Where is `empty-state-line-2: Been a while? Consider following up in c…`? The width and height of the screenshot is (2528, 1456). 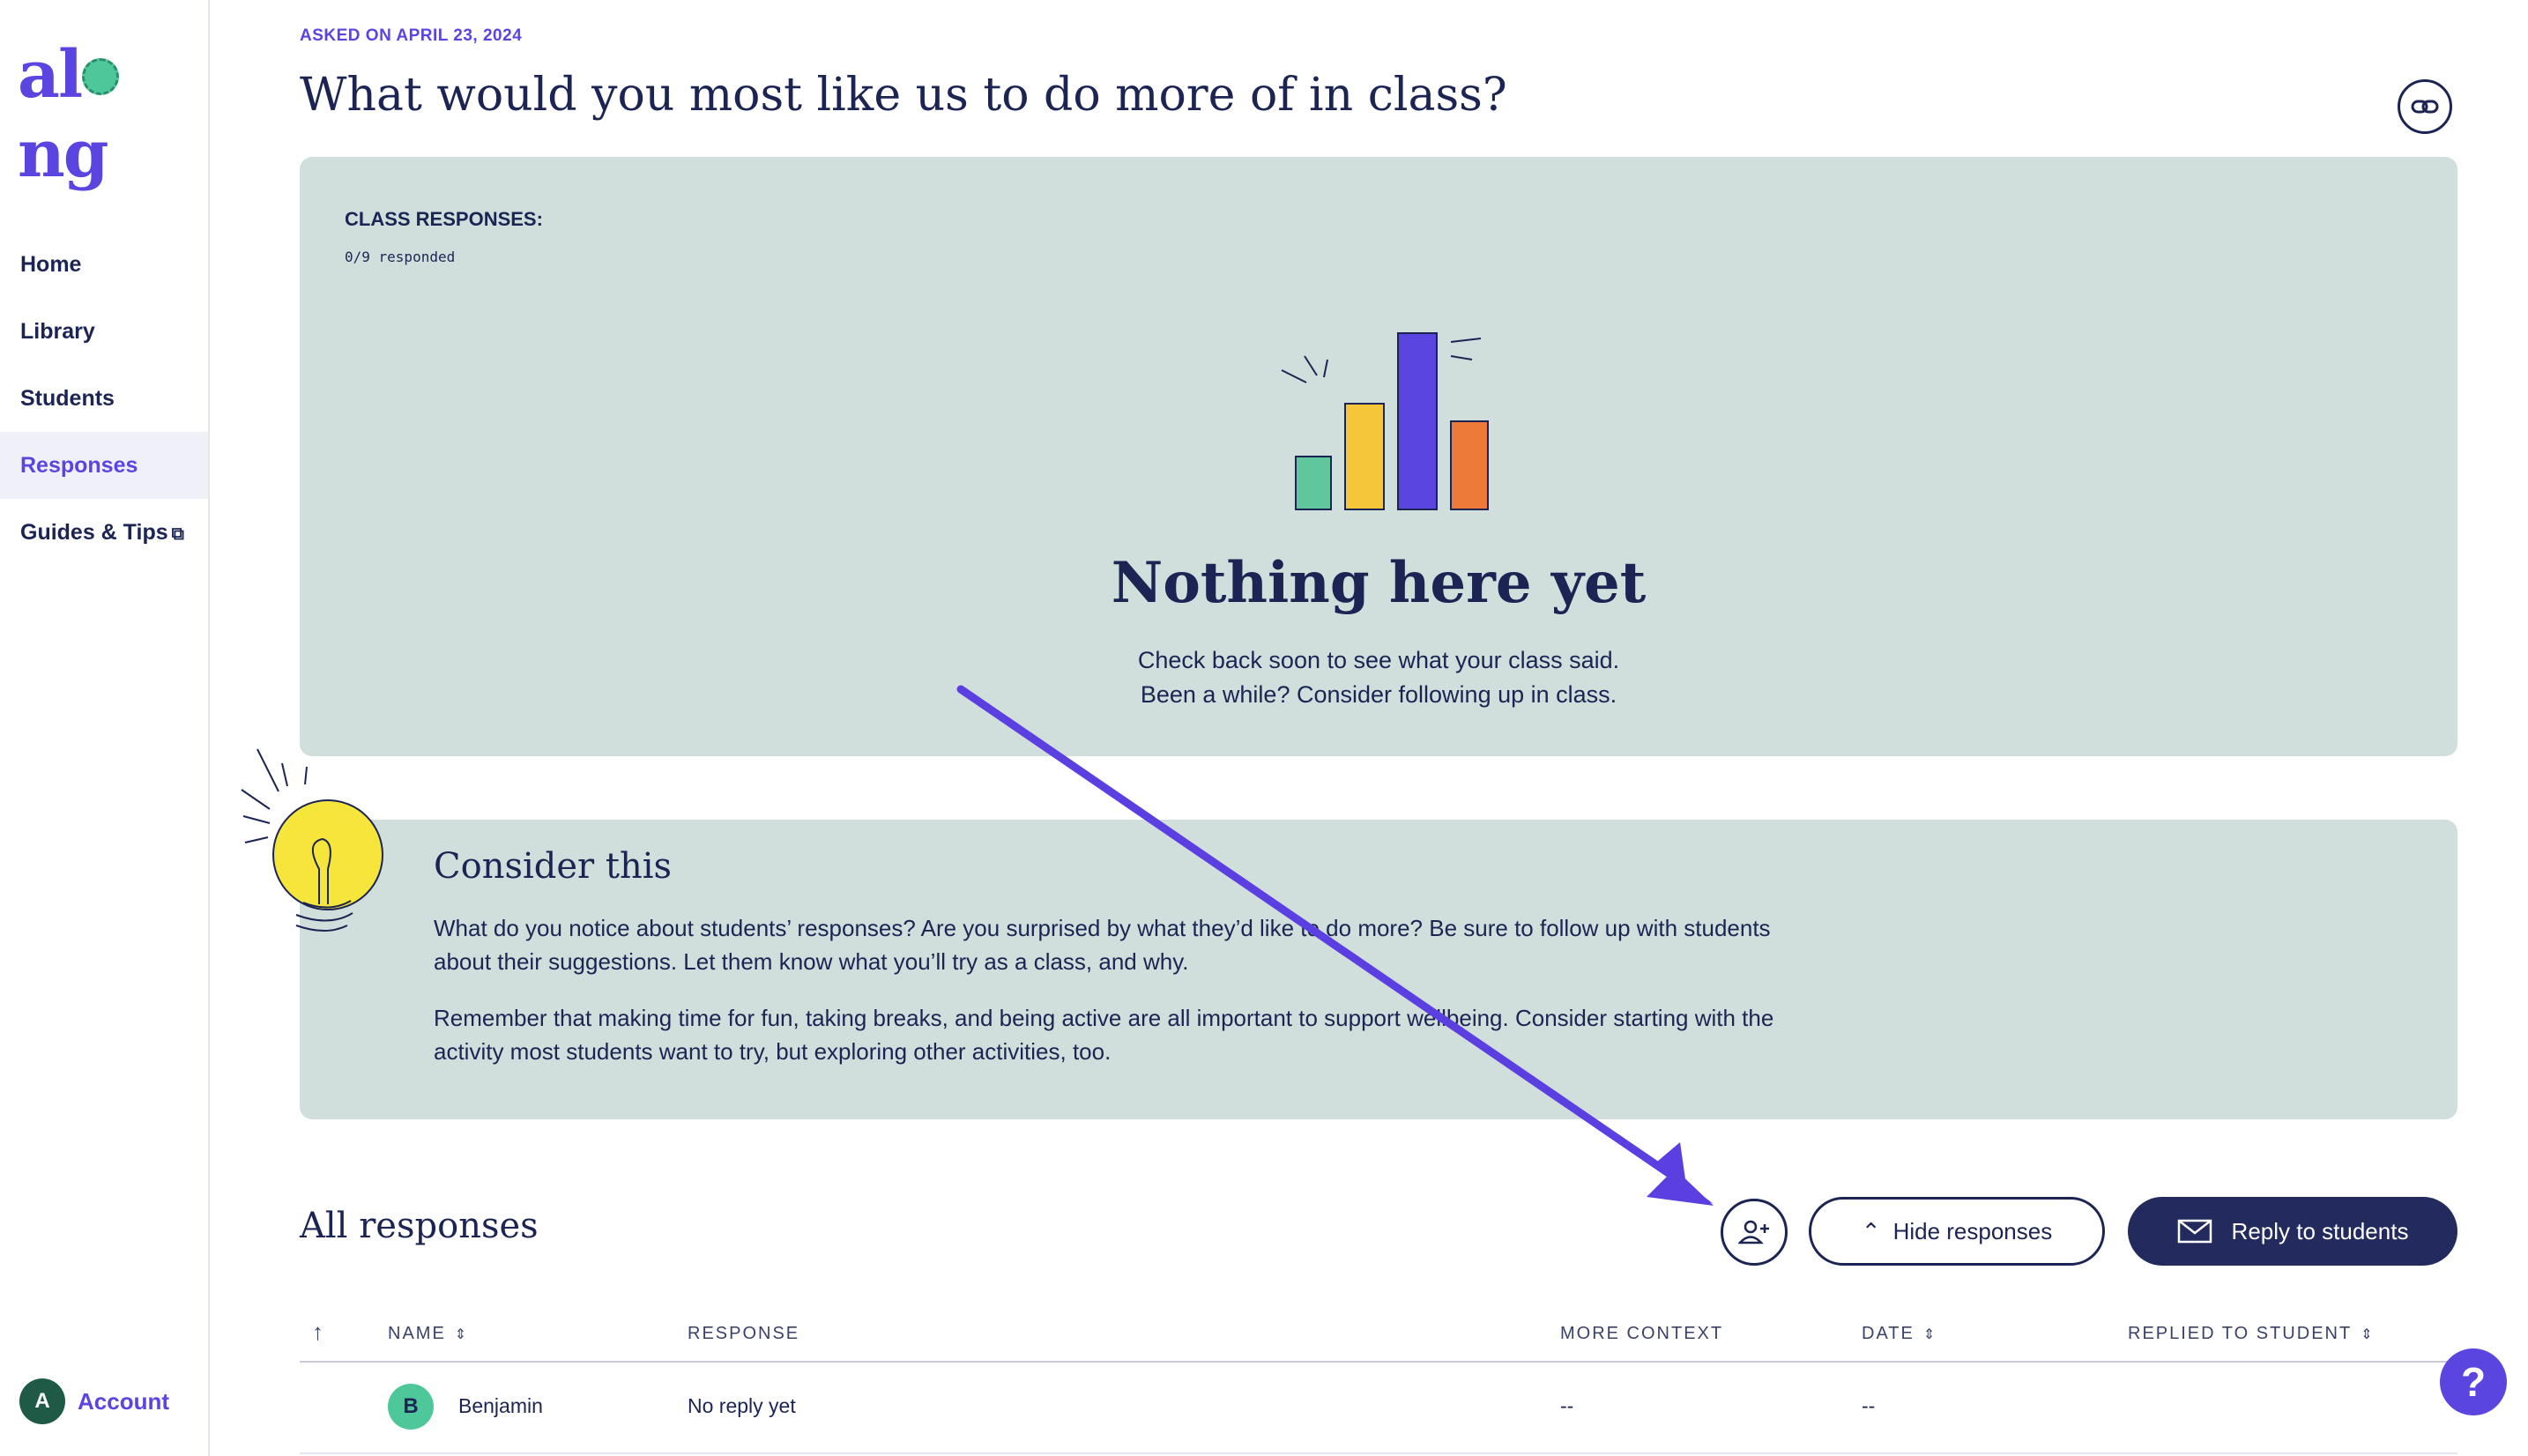
empty-state-line-2: Been a while? Consider following up in c… is located at coordinates (1378, 694).